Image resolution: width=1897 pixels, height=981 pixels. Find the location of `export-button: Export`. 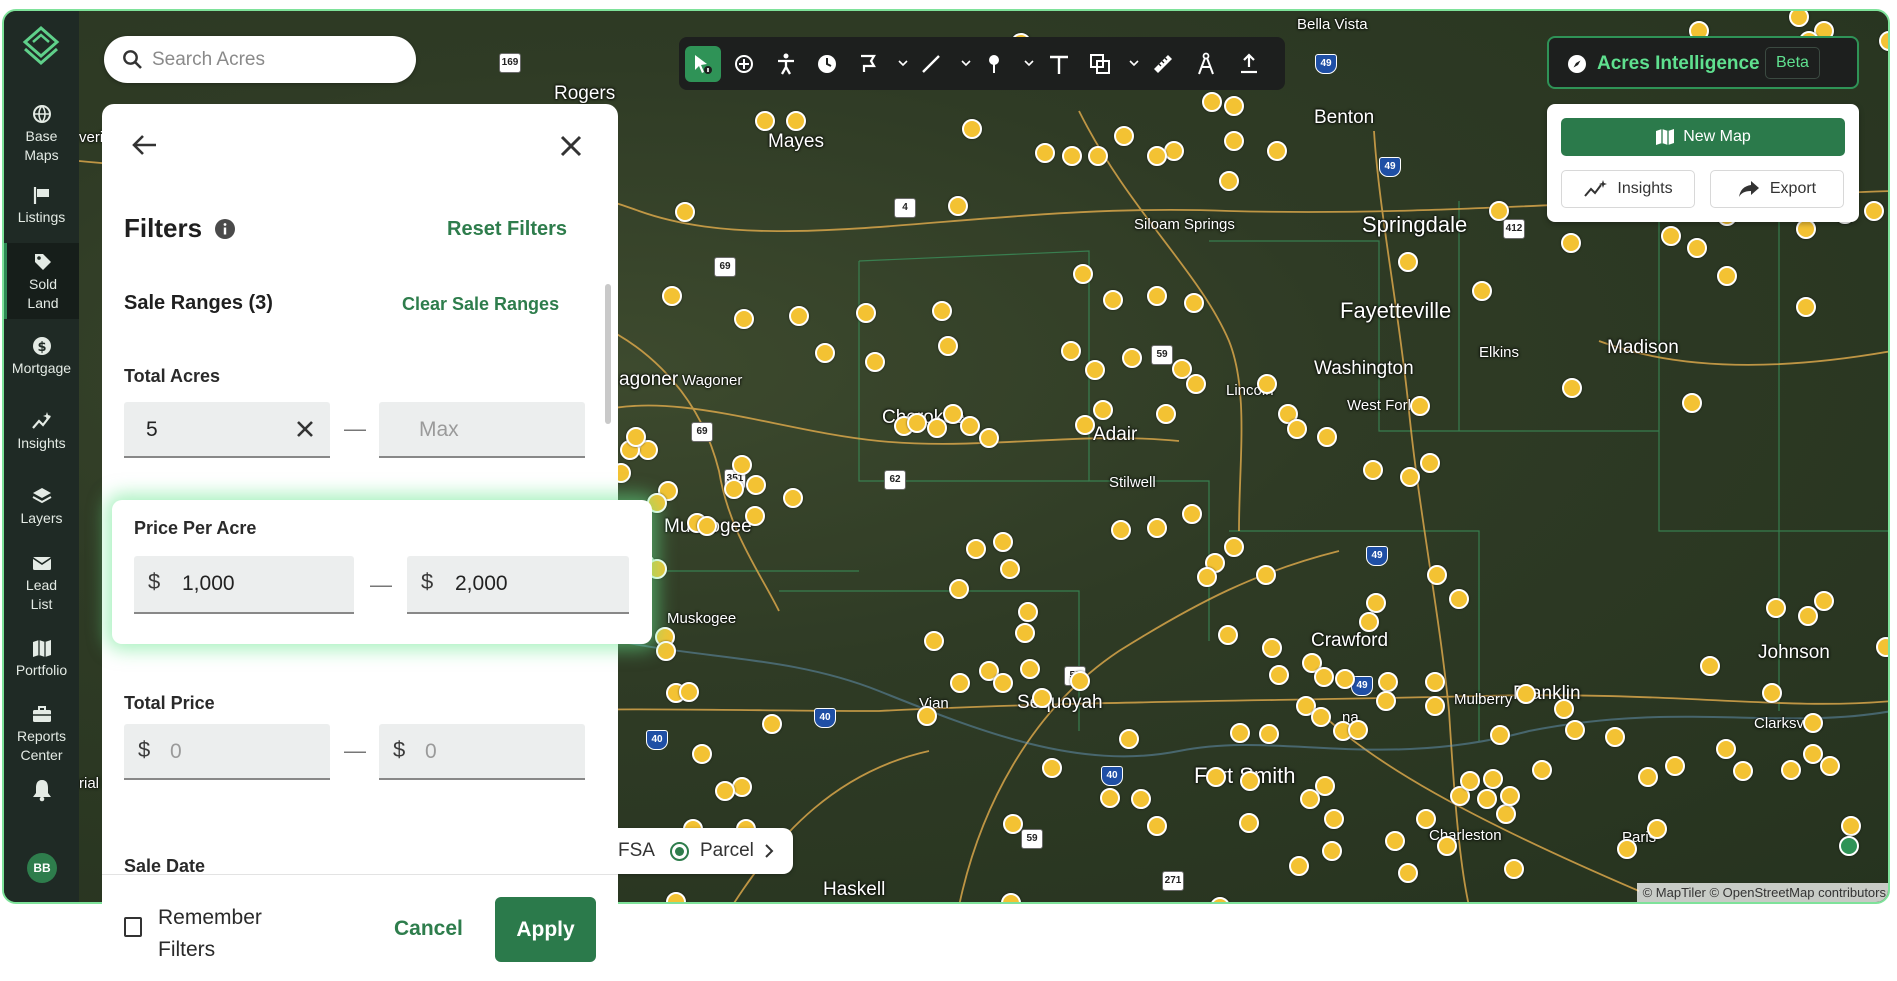

export-button: Export is located at coordinates (1777, 189).